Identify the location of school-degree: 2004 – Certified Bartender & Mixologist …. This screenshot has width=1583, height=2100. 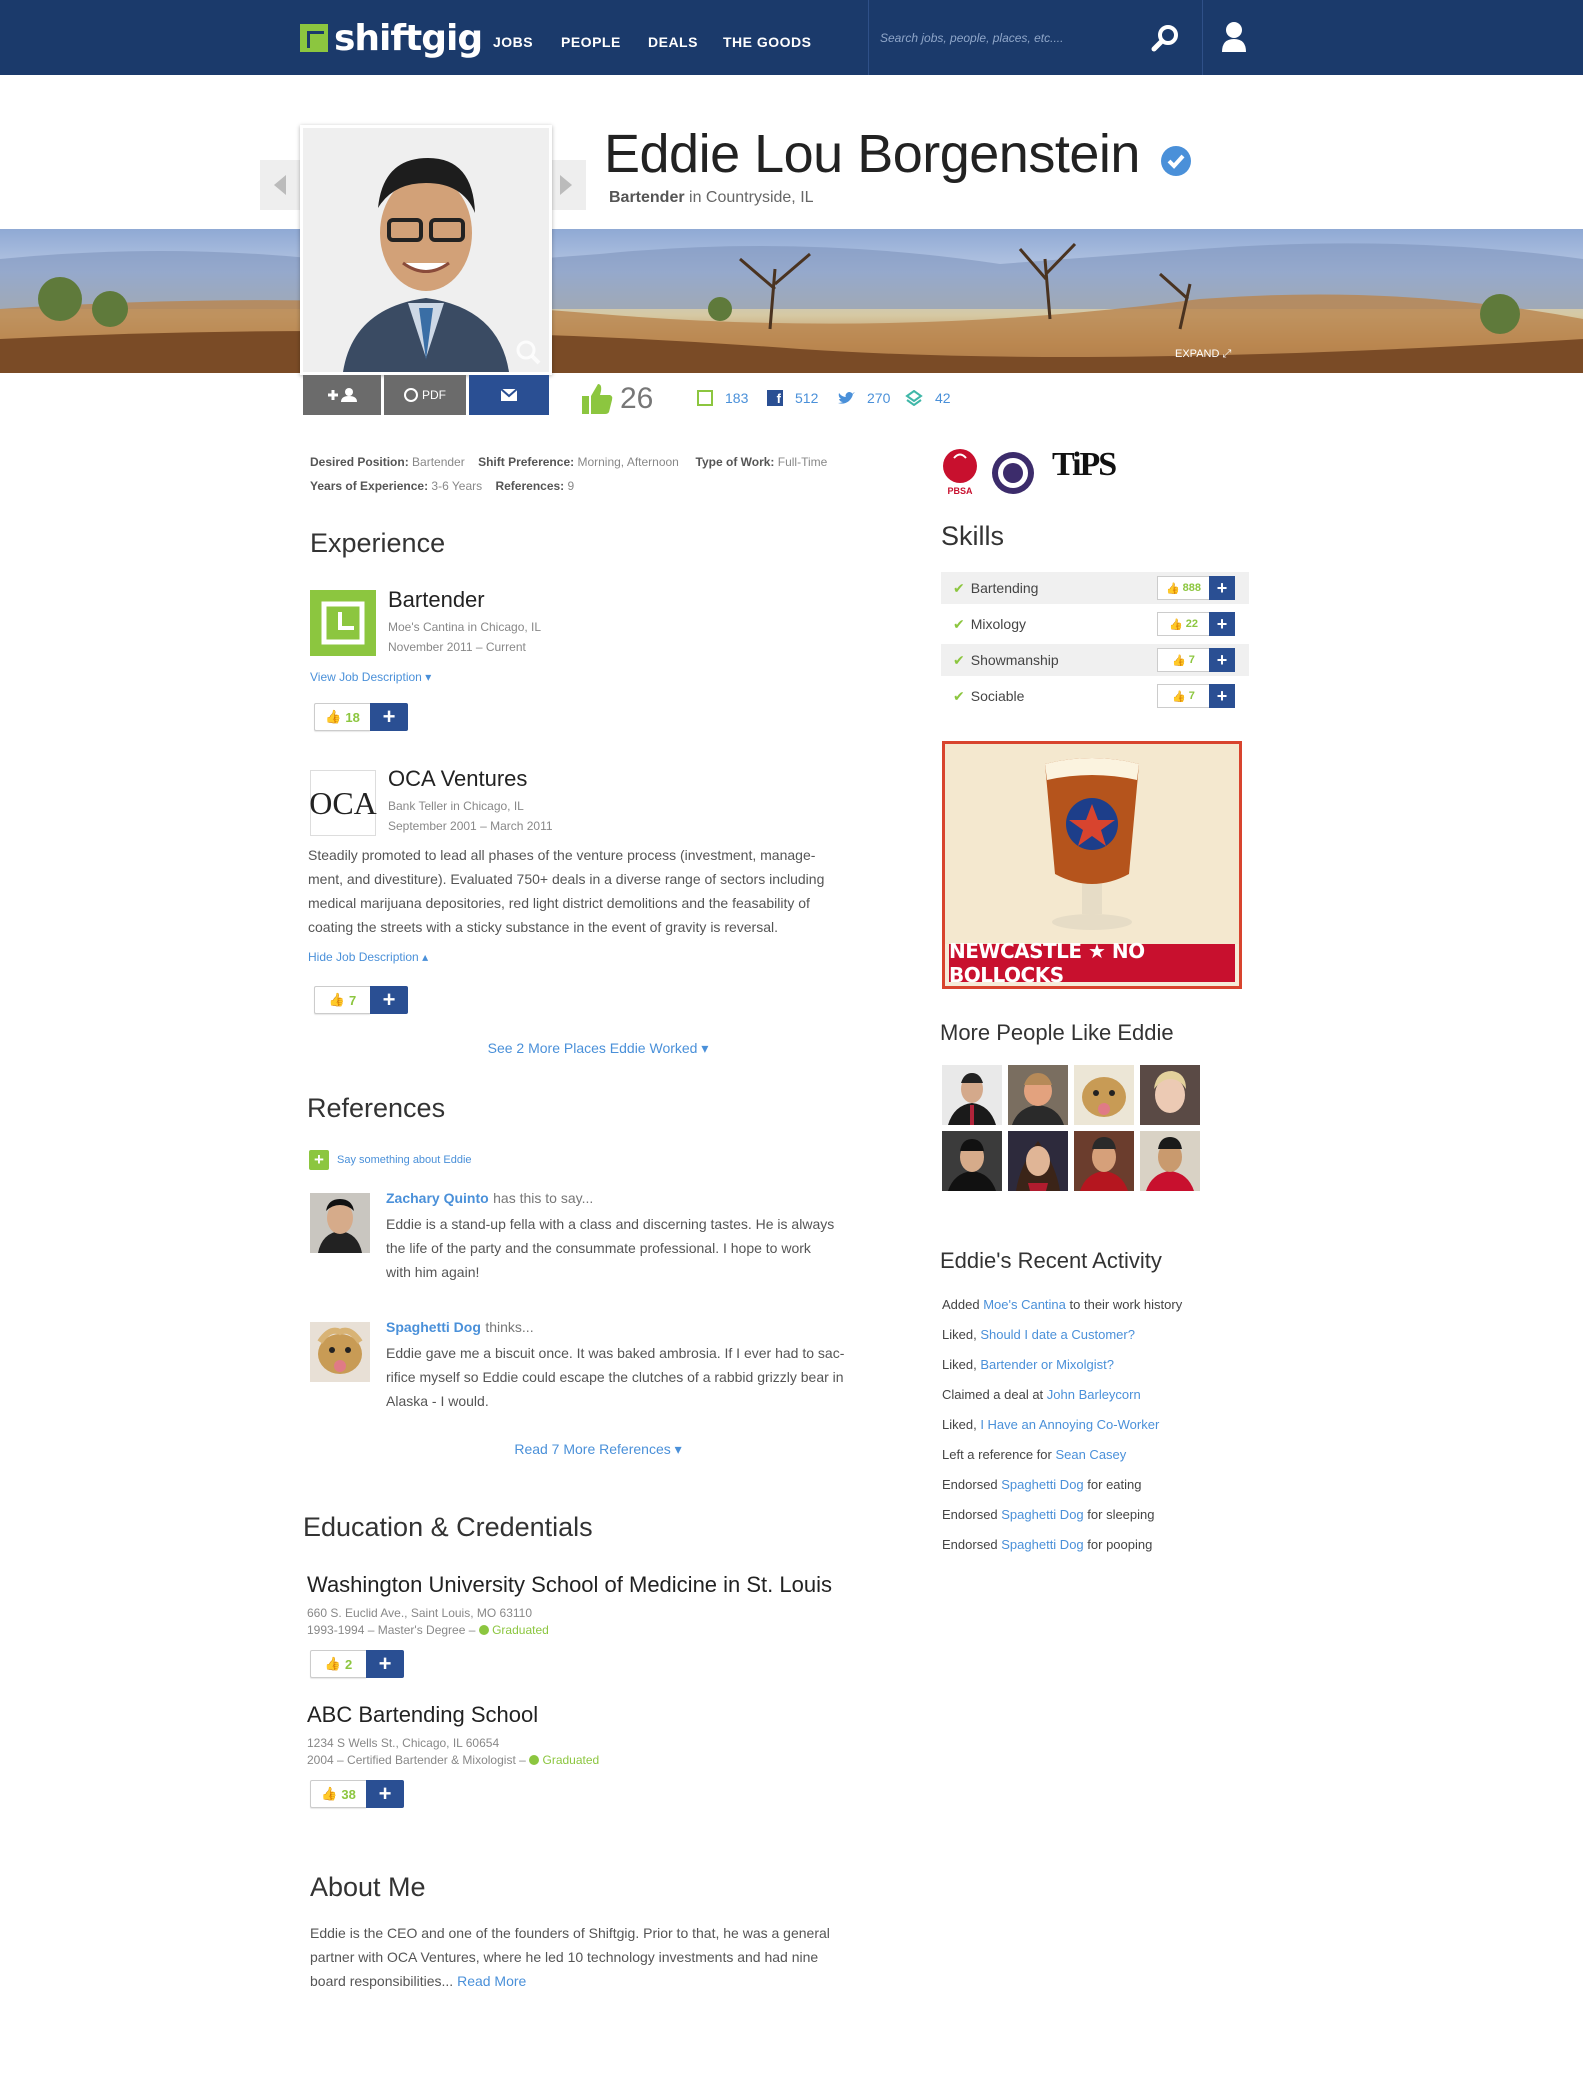
(416, 1760).